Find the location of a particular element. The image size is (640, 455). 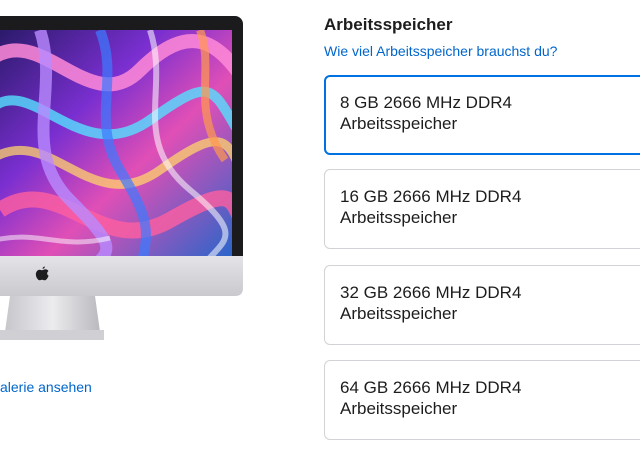

memory-option-8gb: 8 GB 2666 MHz DDR4 Arbeitsspeicher is located at coordinates (482, 115).